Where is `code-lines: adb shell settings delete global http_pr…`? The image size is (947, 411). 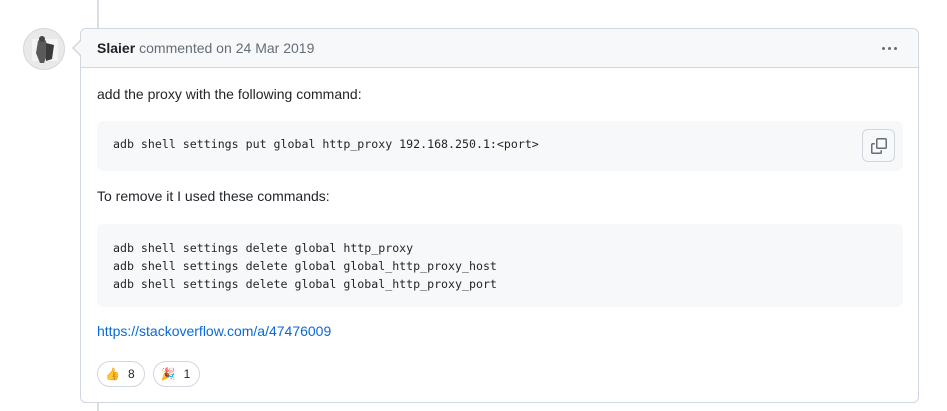 code-lines: adb shell settings delete global http_pr… is located at coordinates (305, 266).